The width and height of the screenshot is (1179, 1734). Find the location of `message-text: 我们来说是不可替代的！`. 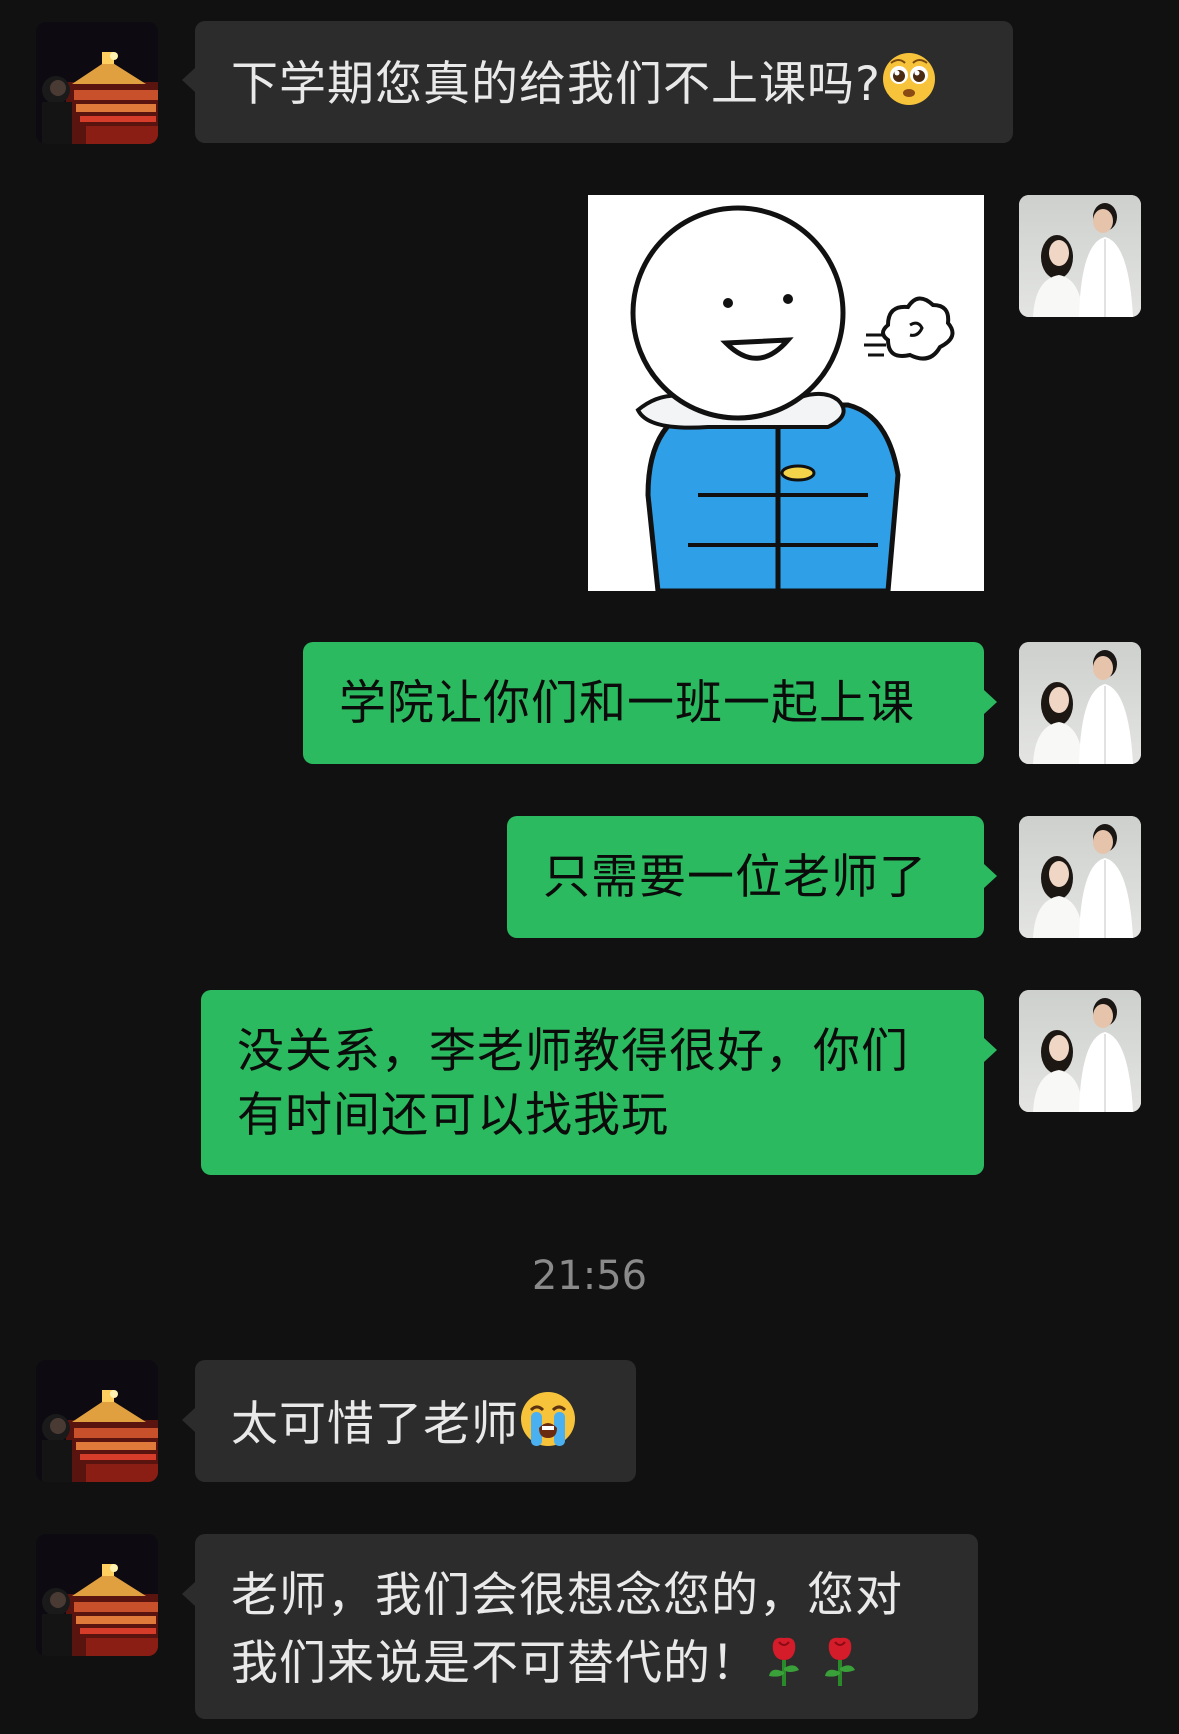

message-text: 我们来说是不可替代的！ is located at coordinates (495, 1663).